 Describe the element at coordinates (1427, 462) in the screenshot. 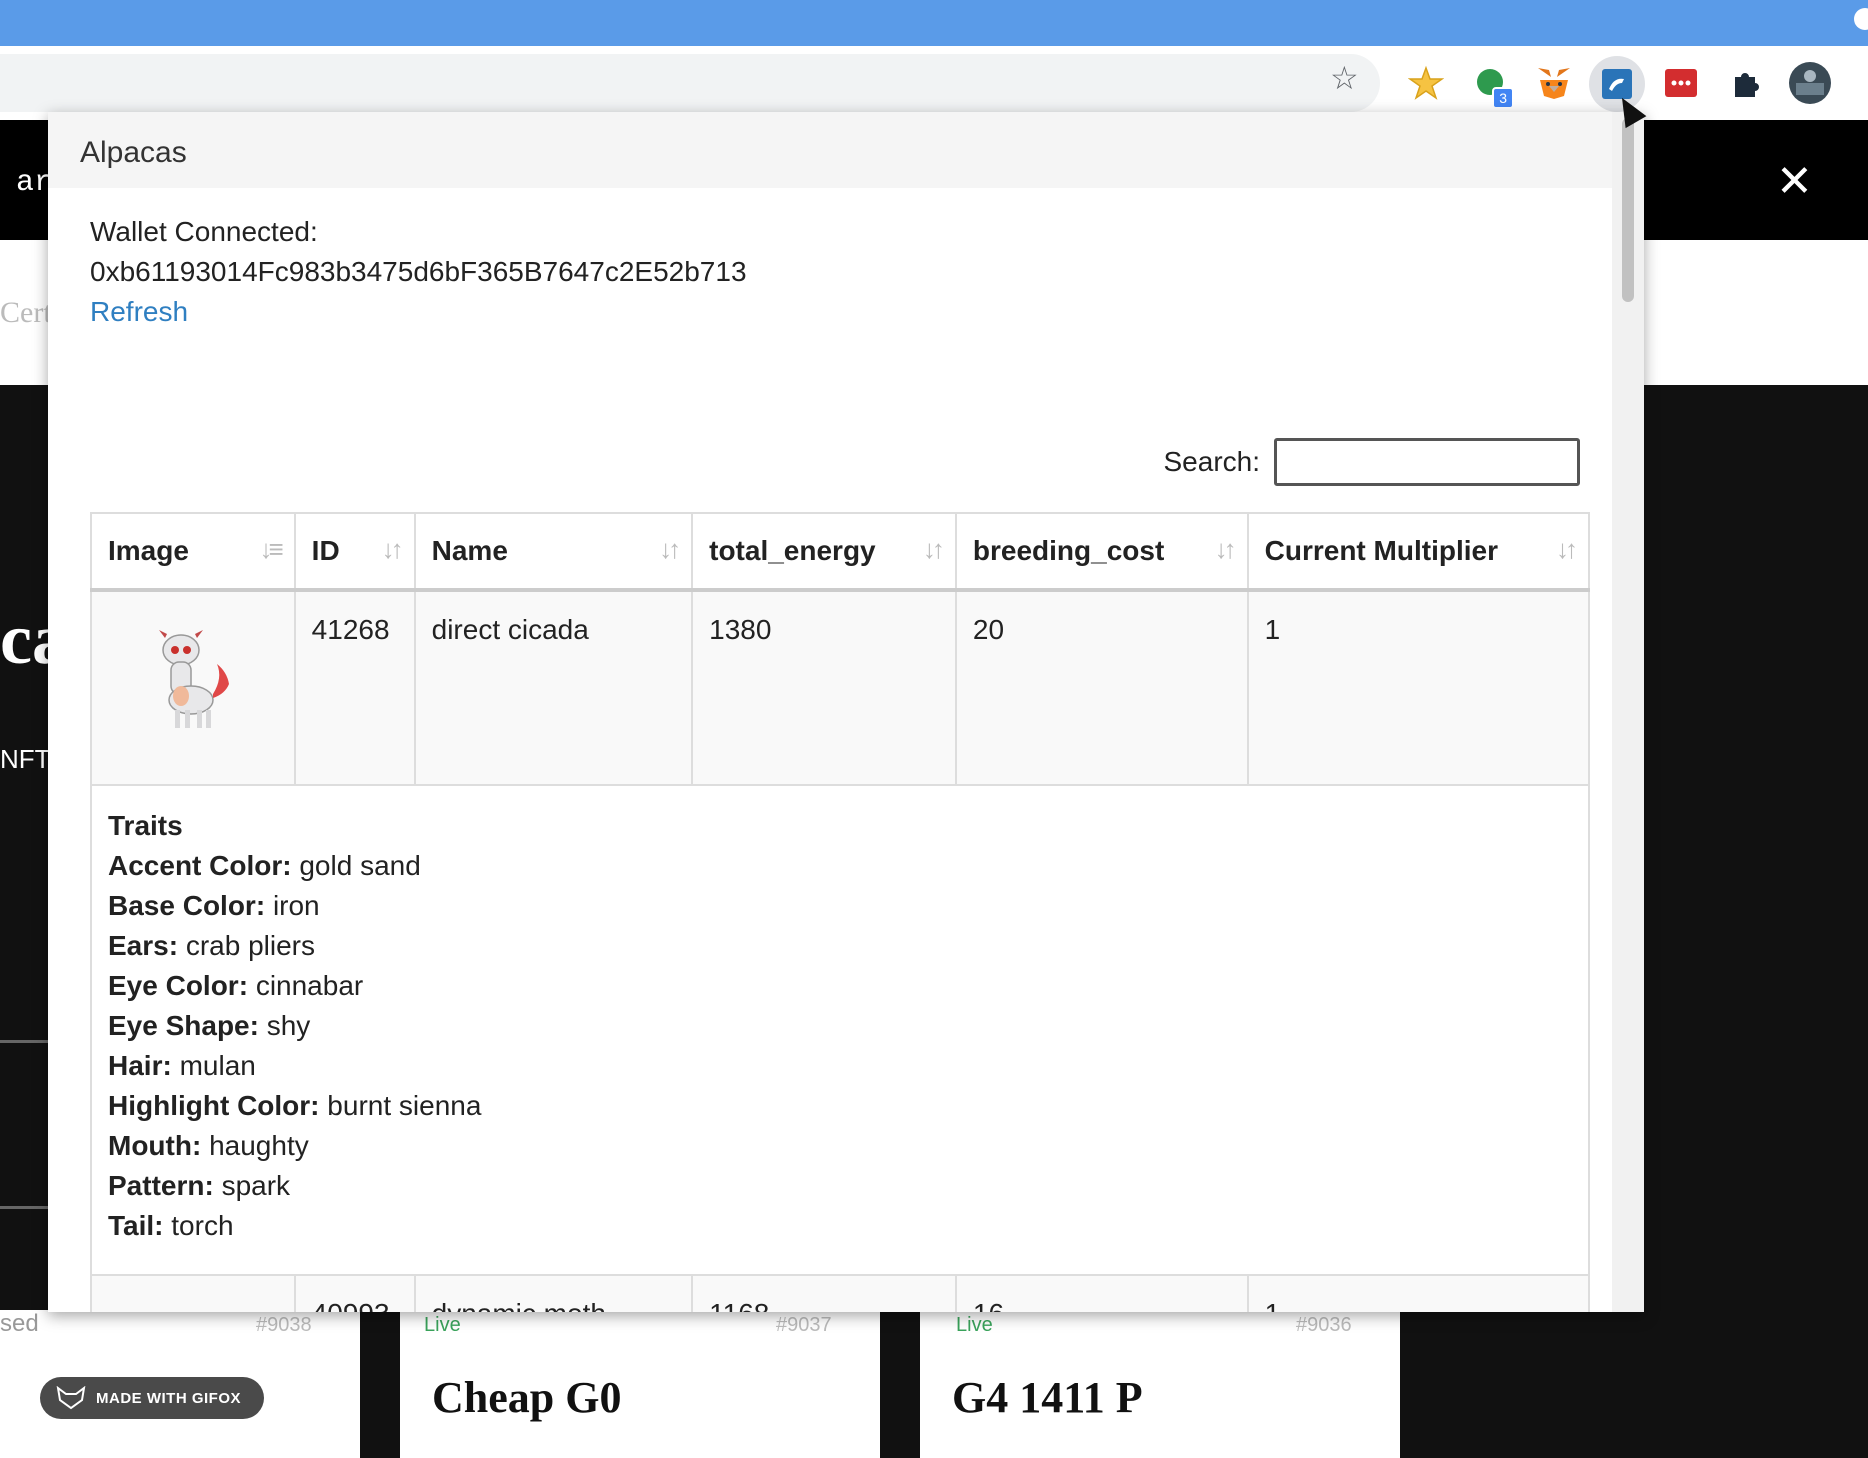

I see `search-input` at that location.